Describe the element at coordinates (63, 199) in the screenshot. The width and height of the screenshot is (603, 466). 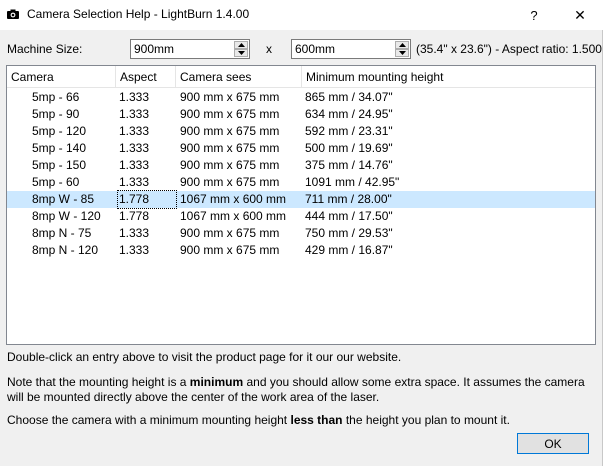
I see `cell-camera: 8mp W - 85` at that location.